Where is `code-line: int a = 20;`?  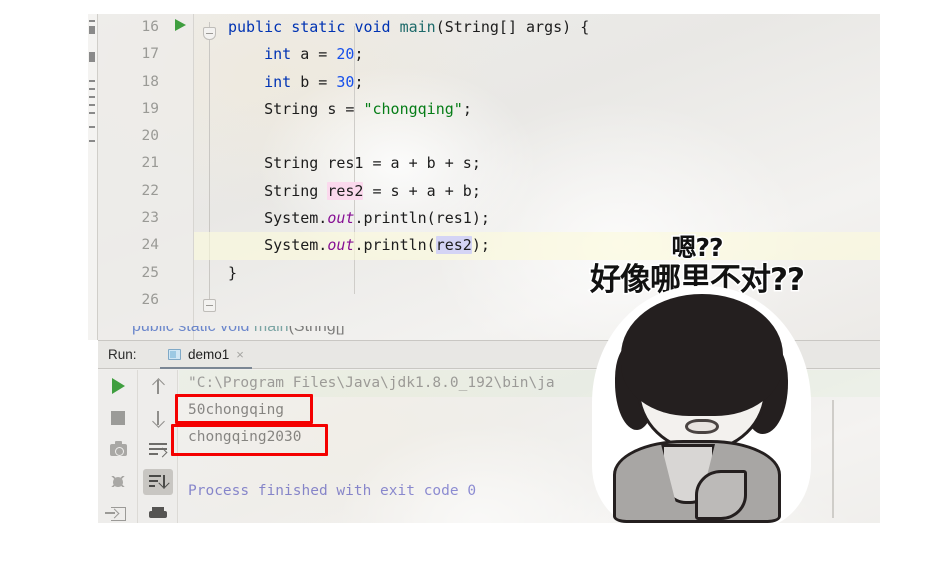 code-line: int a = 20; is located at coordinates (537, 54).